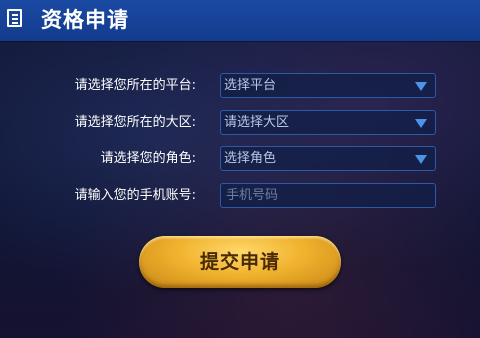 This screenshot has width=480, height=338. Describe the element at coordinates (328, 122) in the screenshot. I see `region-select: 请选择大区` at that location.